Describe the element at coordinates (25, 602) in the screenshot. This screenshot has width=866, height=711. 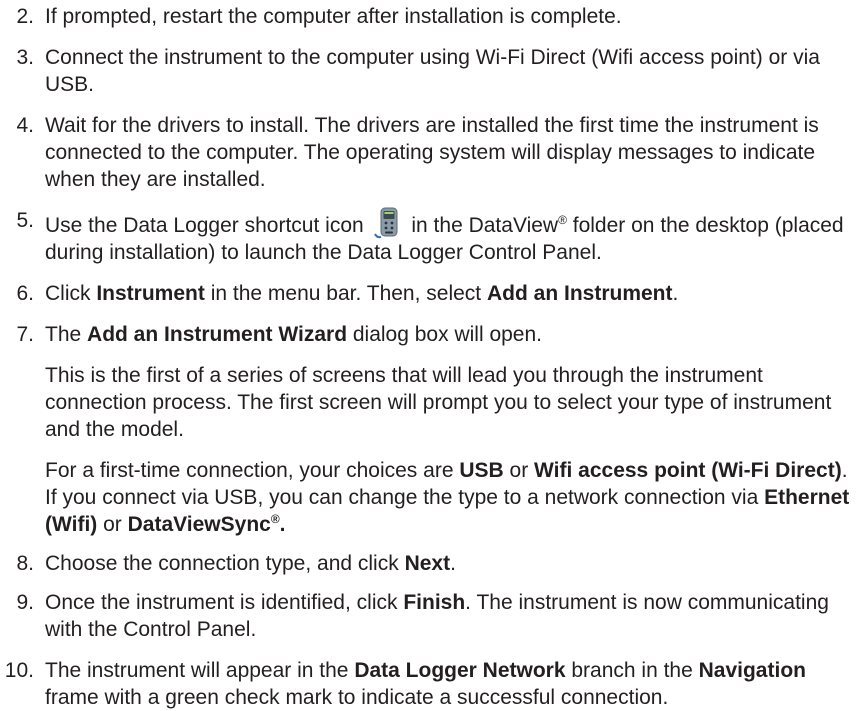
I see `step-number: 9.` at that location.